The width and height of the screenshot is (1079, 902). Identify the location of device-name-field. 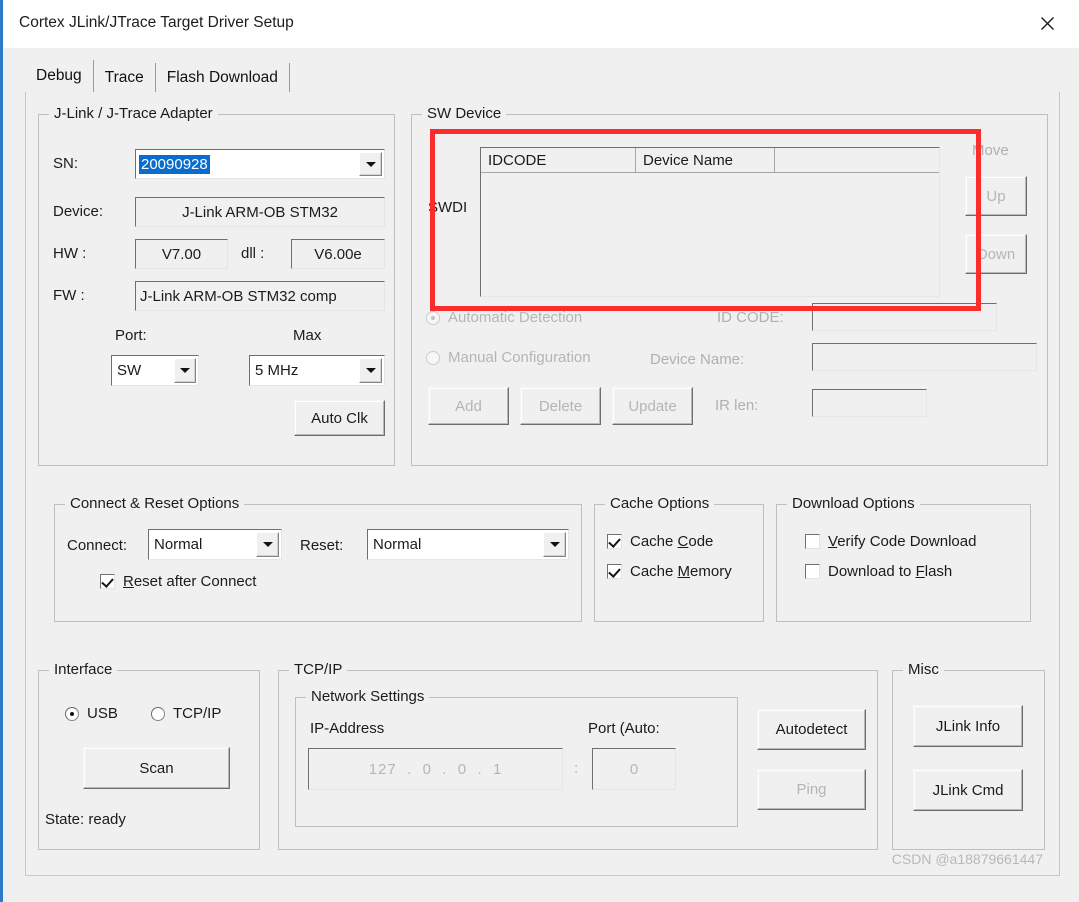
(924, 357).